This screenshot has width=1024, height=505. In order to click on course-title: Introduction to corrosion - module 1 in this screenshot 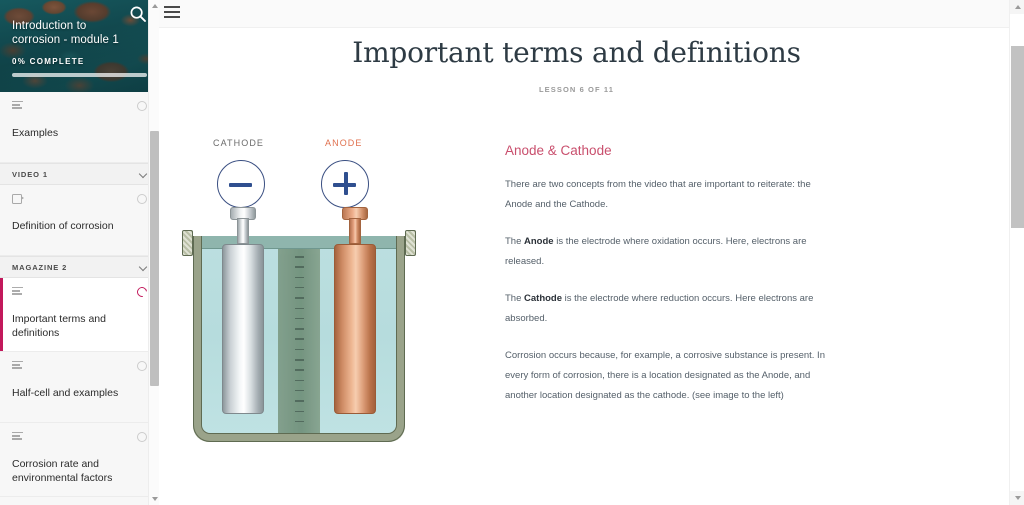, I will do `click(65, 33)`.